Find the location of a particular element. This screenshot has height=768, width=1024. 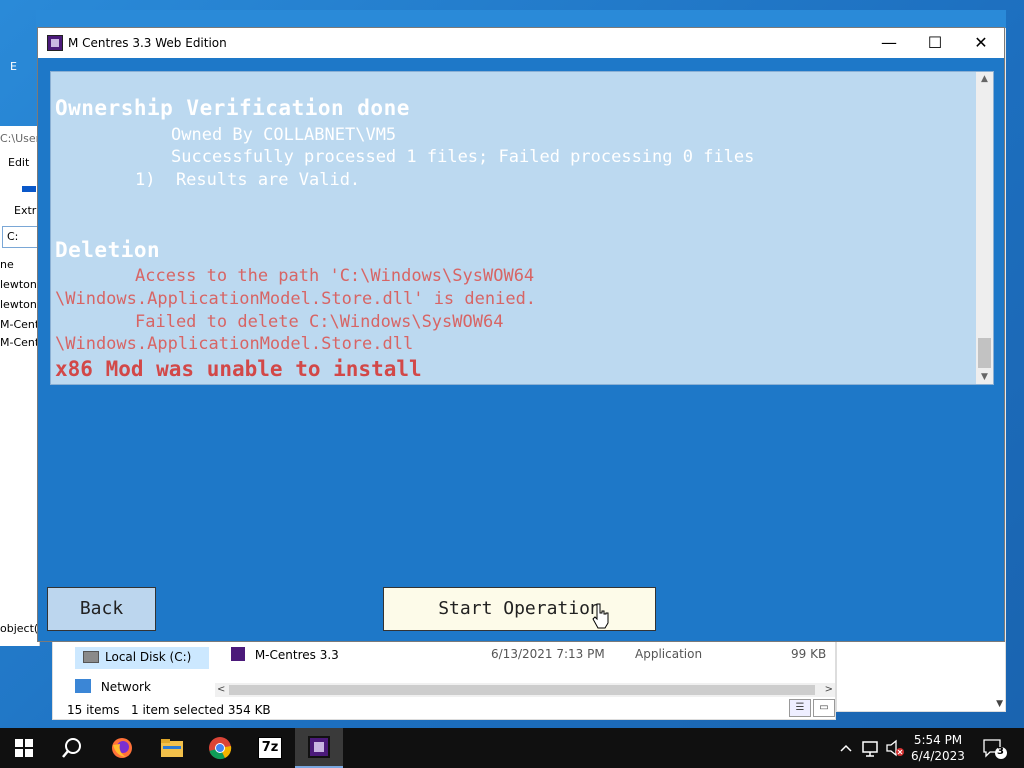

status-bar: 15 items 1 item selected 354 KB is located at coordinates (445, 711).